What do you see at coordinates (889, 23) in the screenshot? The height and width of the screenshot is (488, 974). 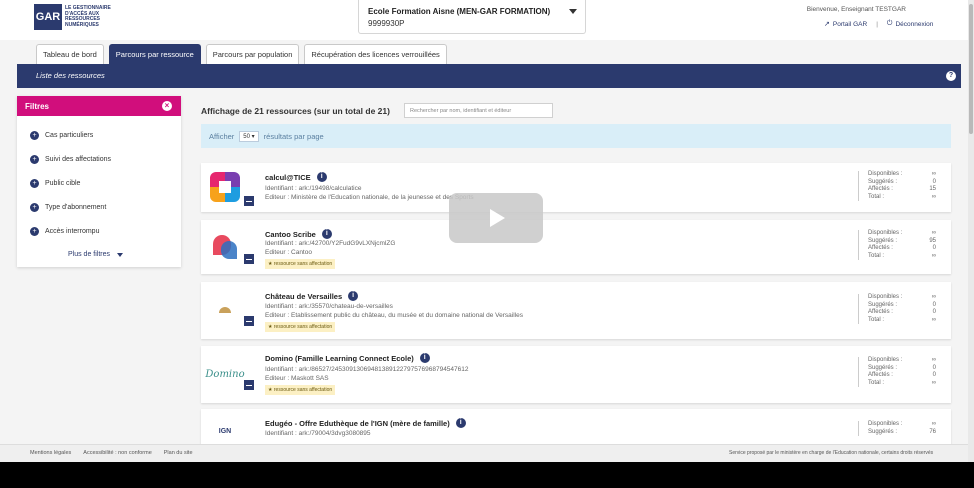 I see `power-icon: ⏻` at bounding box center [889, 23].